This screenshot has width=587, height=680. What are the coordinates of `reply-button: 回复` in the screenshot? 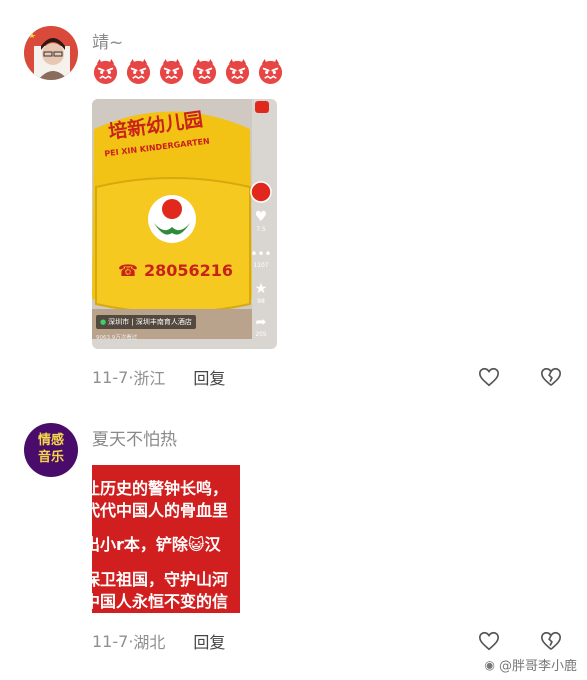 It's located at (209, 641).